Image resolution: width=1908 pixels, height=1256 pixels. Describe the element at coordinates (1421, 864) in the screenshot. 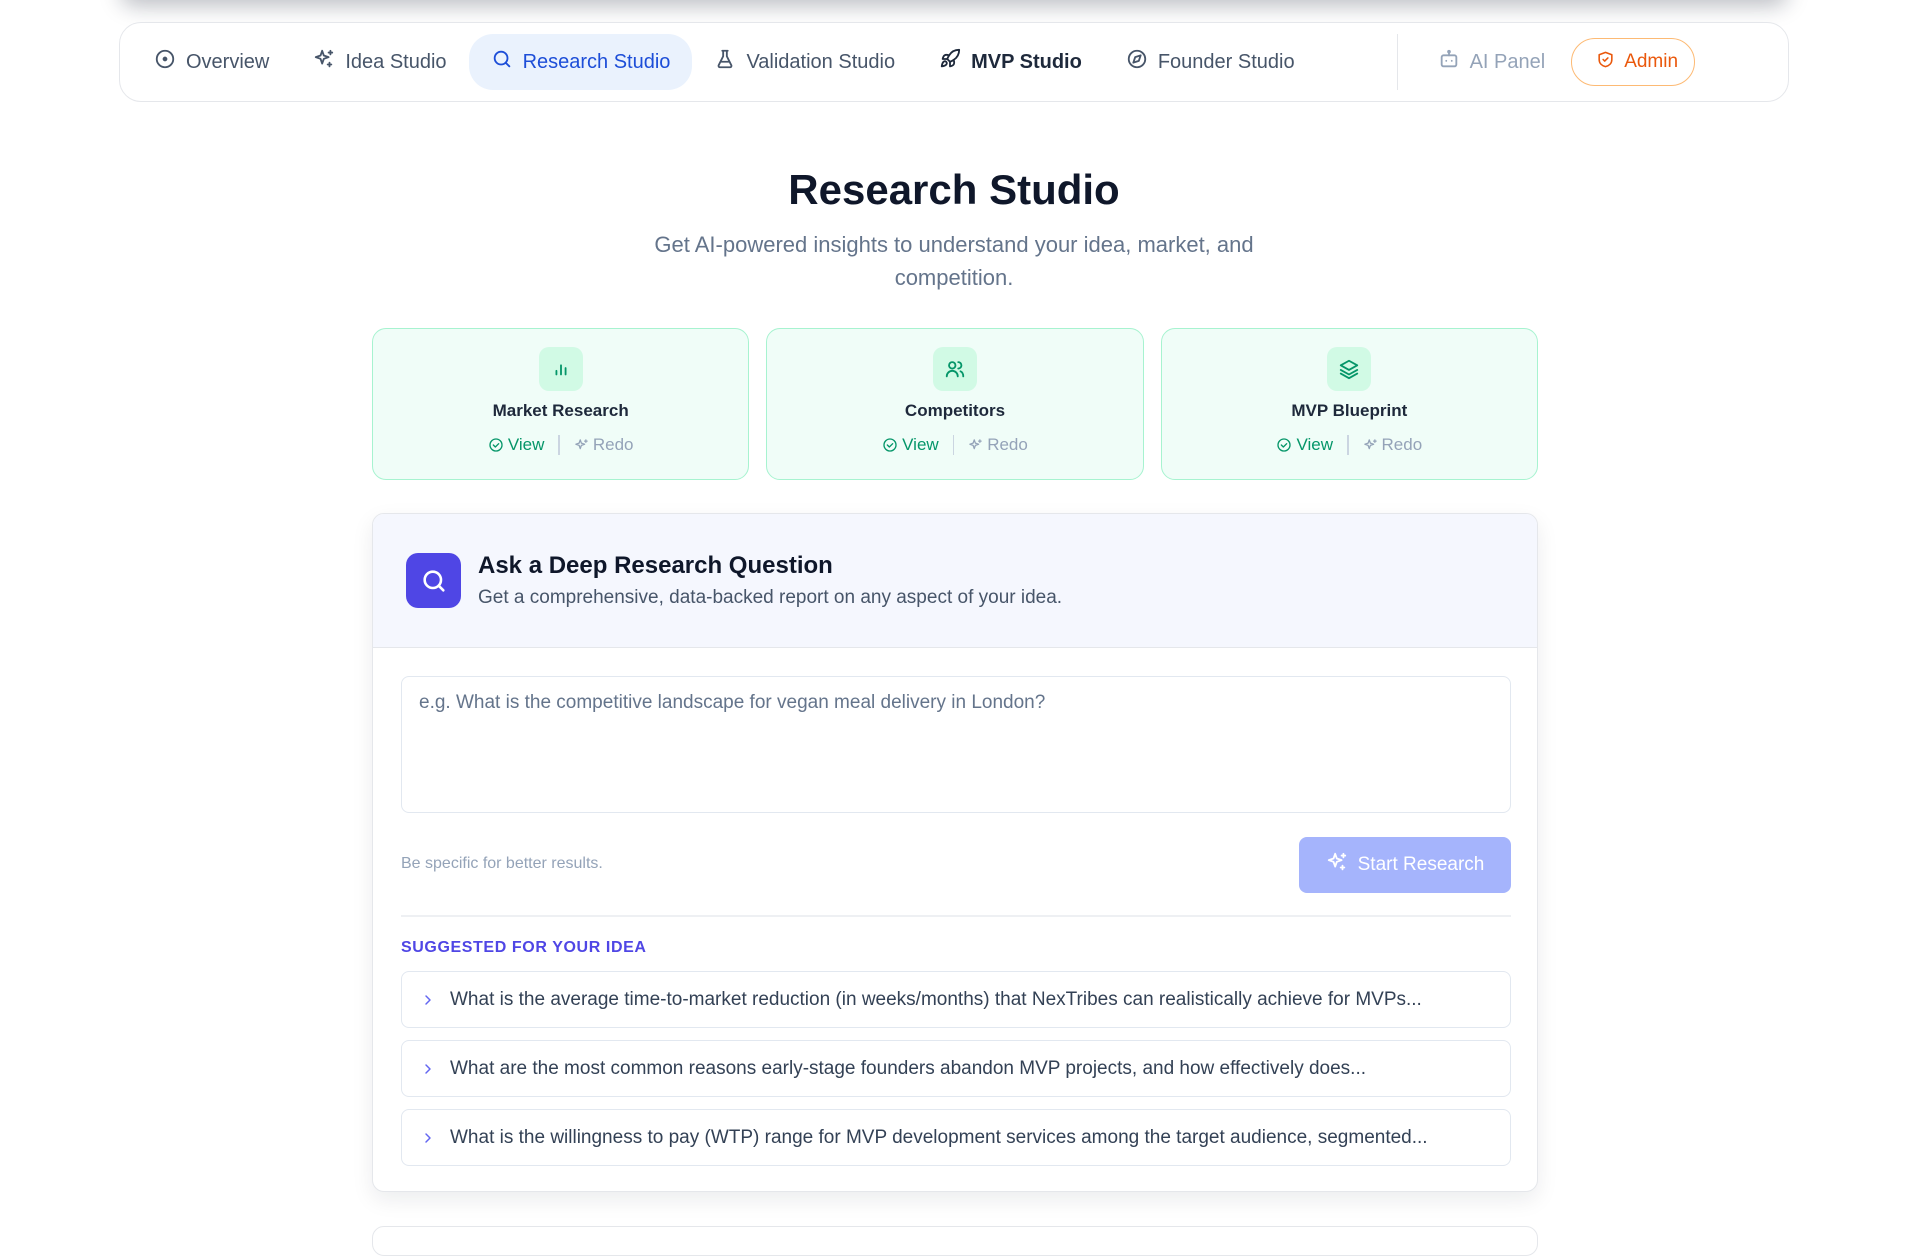

I see `start-research-label: Start Research` at that location.